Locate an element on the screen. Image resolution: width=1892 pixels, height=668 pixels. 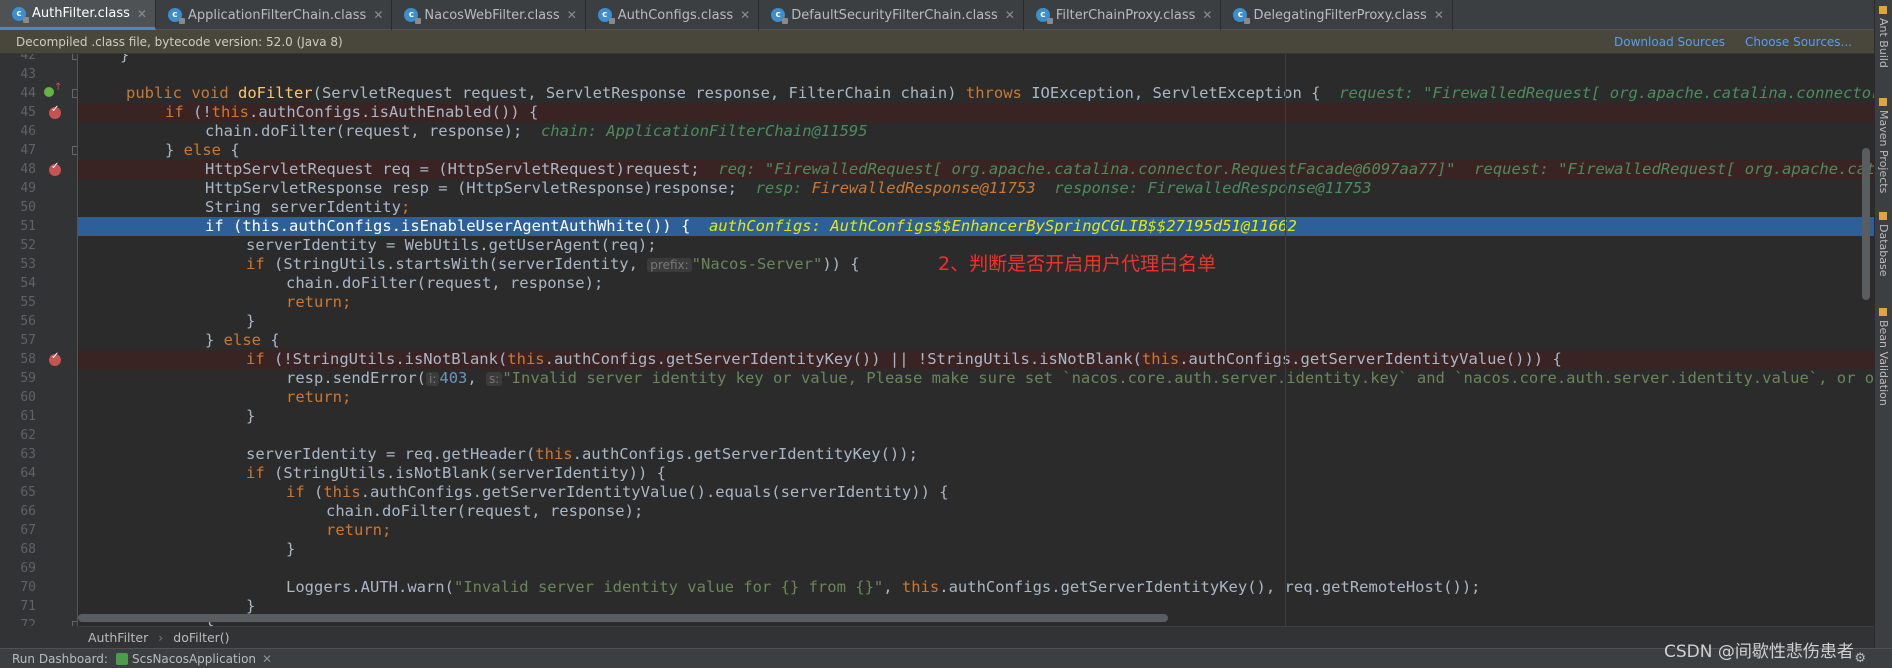
gutter-line-55: 55 is located at coordinates (38, 302).